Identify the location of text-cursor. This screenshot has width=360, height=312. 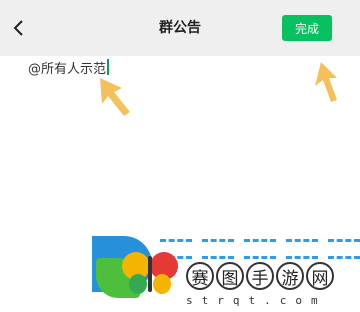
(108, 67).